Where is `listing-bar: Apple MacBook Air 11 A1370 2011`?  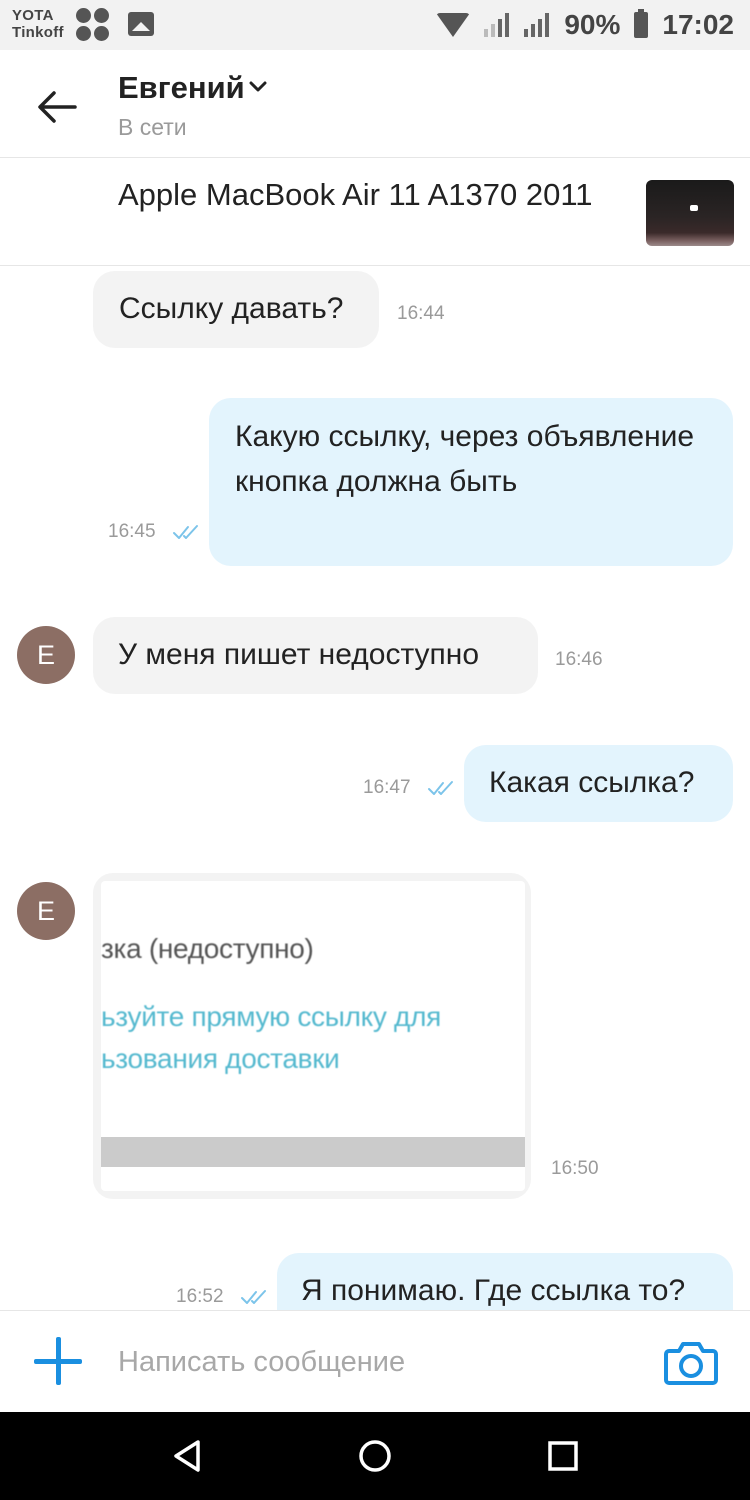
listing-bar: Apple MacBook Air 11 A1370 2011 is located at coordinates (375, 212).